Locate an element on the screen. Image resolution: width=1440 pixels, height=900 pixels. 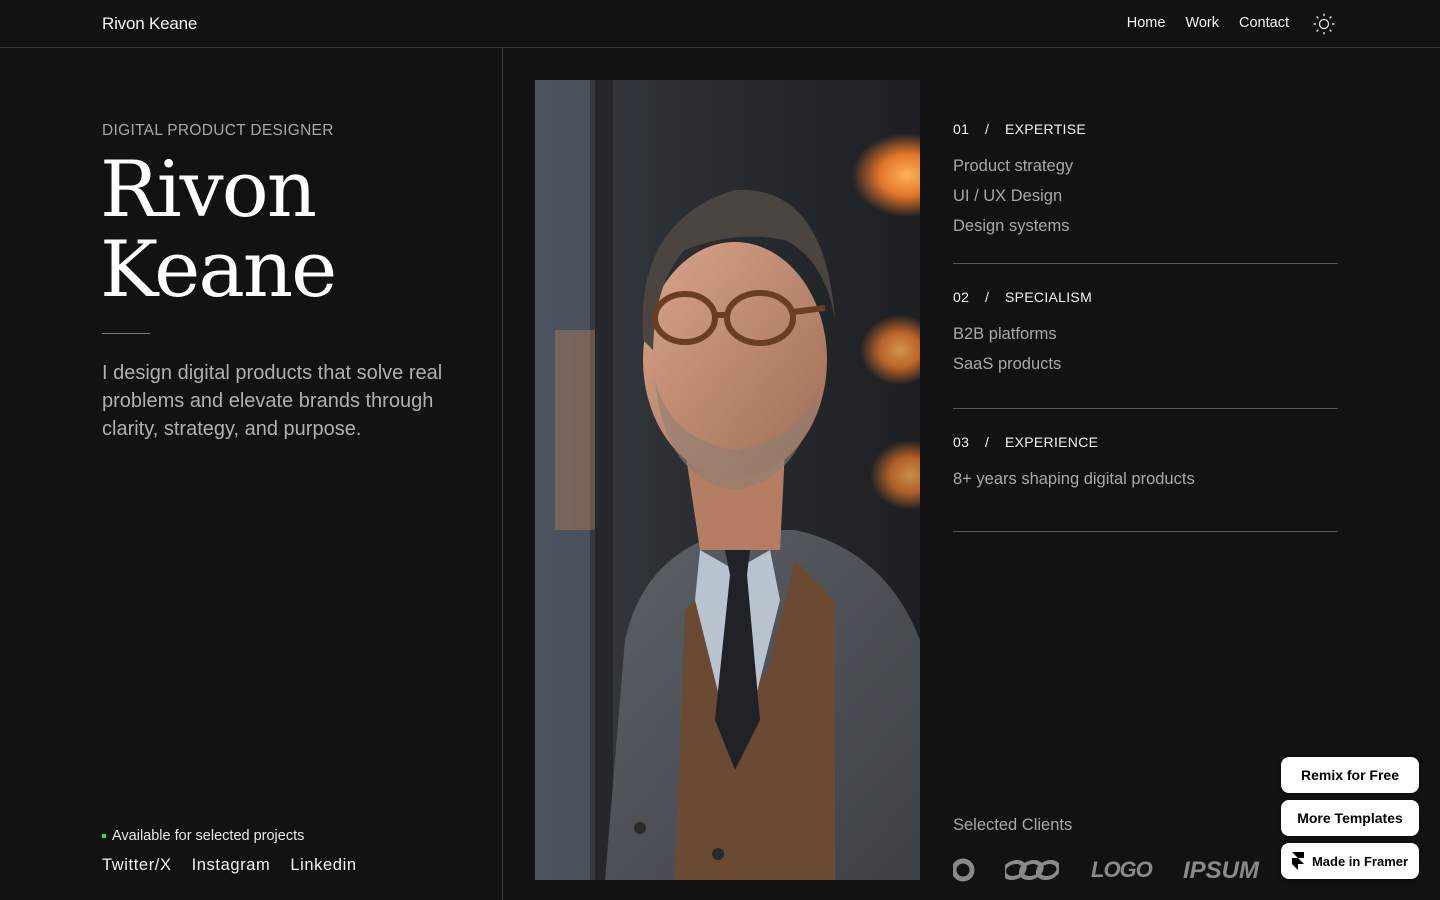
status-dot-icon is located at coordinates (104, 836).